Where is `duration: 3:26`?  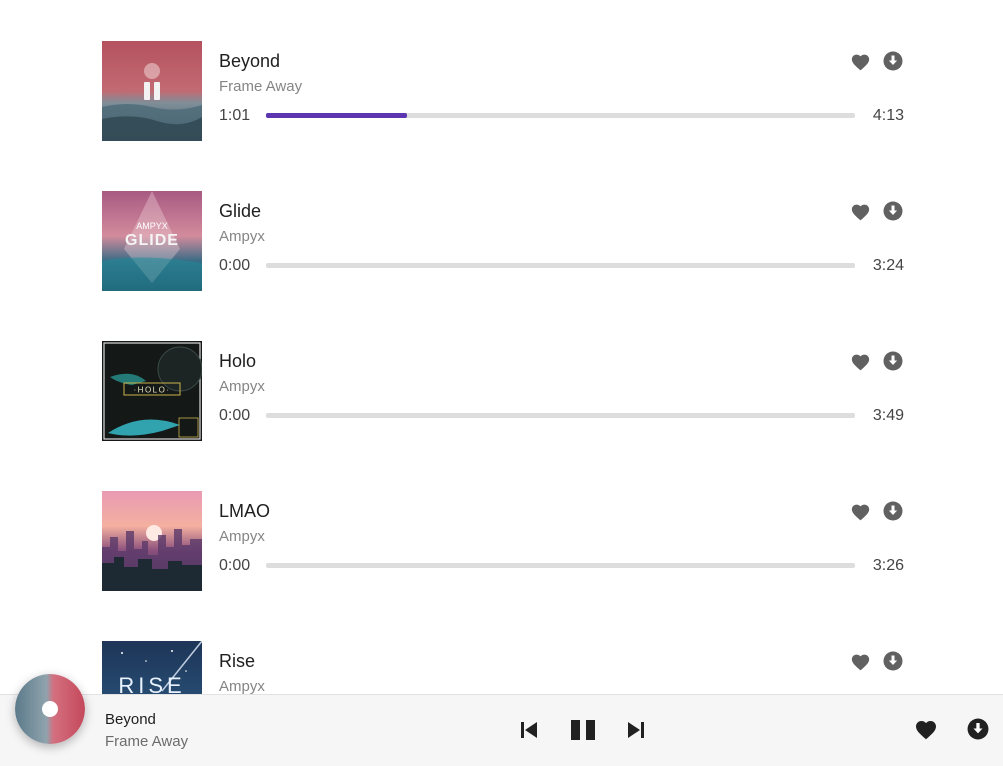 duration: 3:26 is located at coordinates (888, 565).